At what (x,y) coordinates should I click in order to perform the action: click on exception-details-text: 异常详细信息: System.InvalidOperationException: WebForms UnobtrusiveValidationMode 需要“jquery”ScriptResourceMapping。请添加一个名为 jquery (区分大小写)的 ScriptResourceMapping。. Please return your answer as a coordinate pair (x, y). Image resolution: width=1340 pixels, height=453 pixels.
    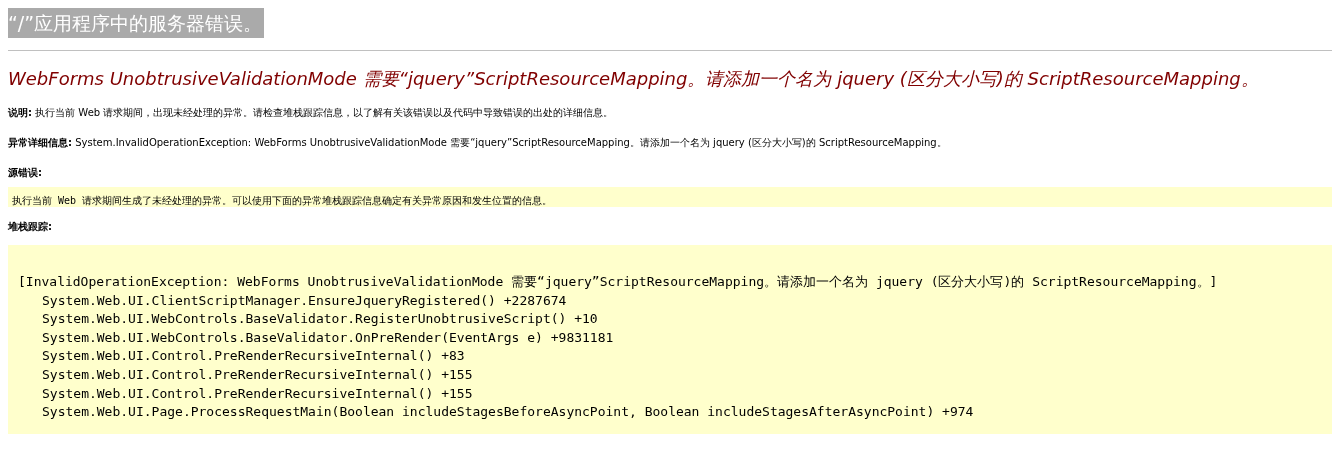
    Looking at the image, I should click on (478, 143).